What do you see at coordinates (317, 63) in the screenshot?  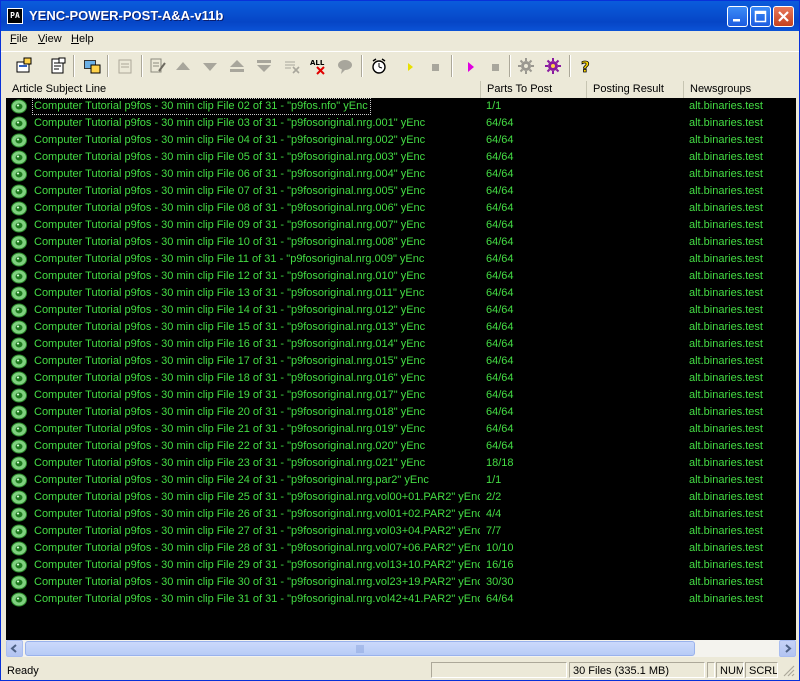 I see `delete-all-label: ALL` at bounding box center [317, 63].